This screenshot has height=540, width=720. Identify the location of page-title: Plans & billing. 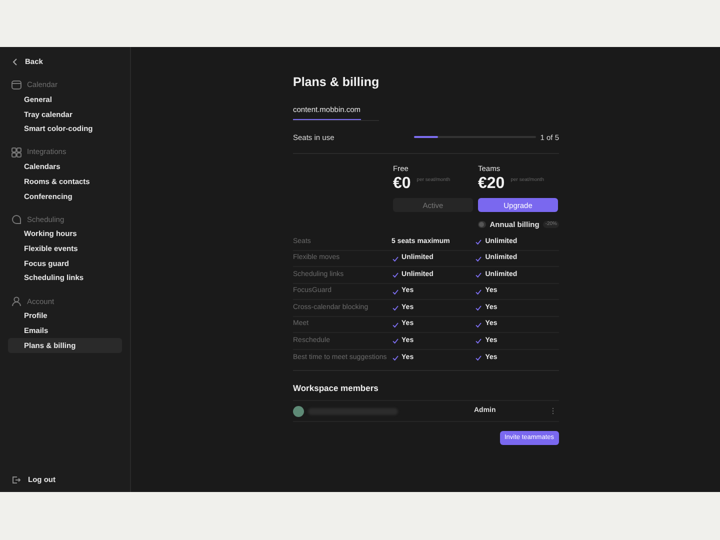
(336, 82).